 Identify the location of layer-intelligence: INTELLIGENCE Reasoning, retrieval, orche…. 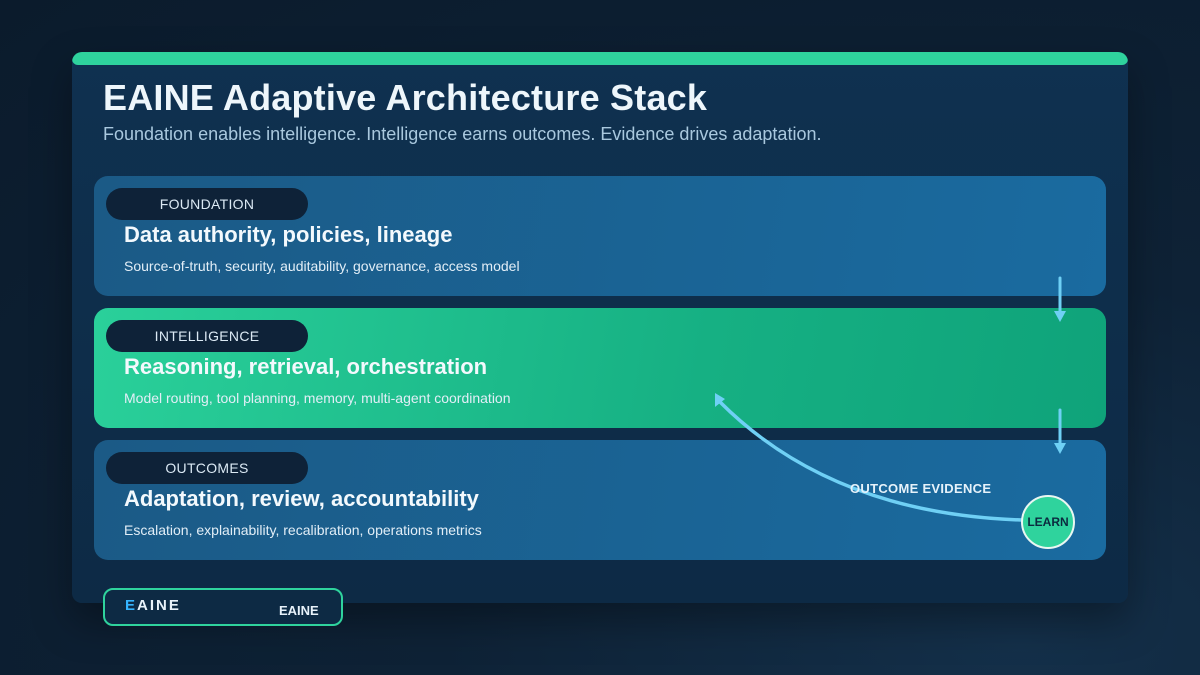
(600, 368).